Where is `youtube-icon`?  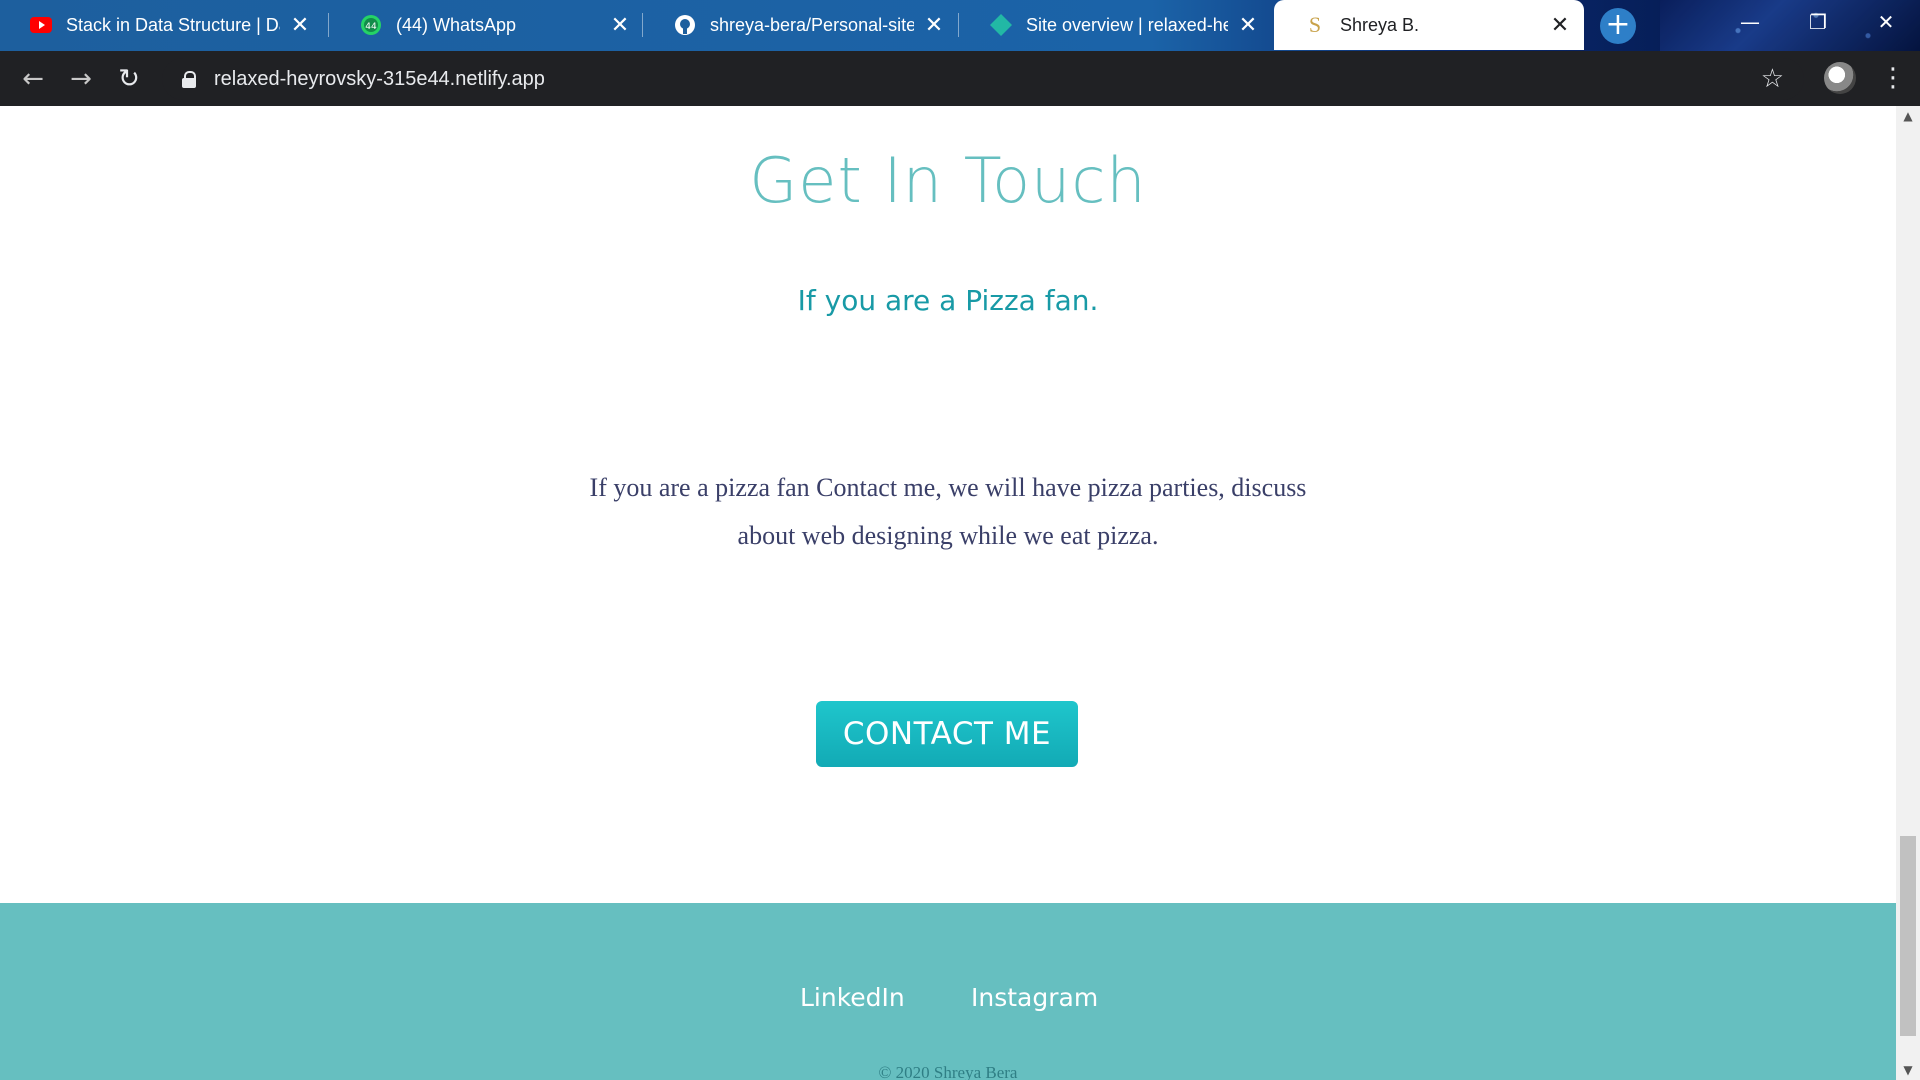 youtube-icon is located at coordinates (41, 25).